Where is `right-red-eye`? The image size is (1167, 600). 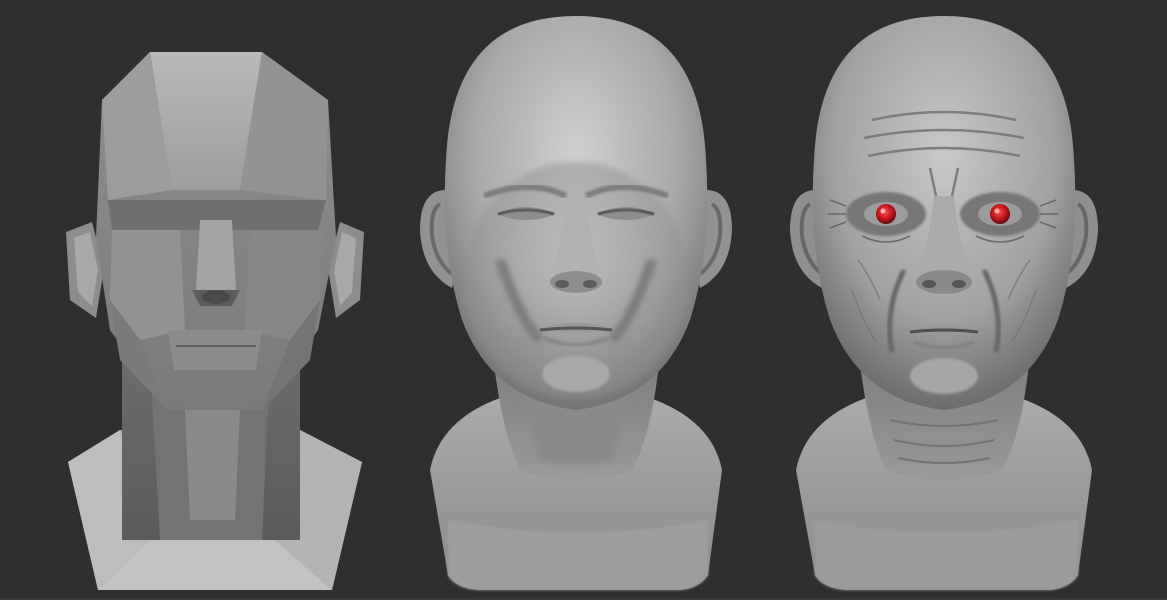 right-red-eye is located at coordinates (1000, 214).